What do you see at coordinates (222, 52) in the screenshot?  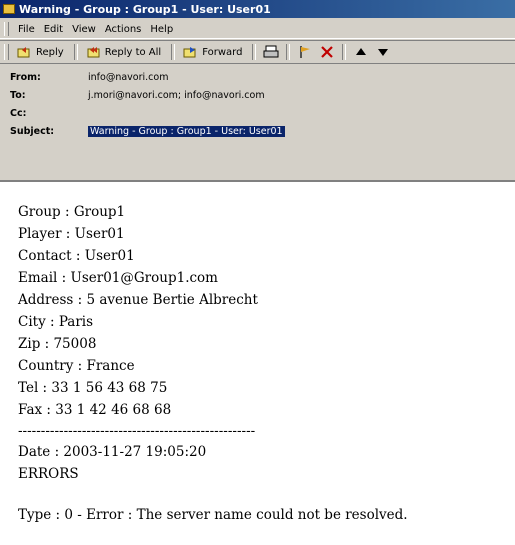 I see `forward-label: Forward` at bounding box center [222, 52].